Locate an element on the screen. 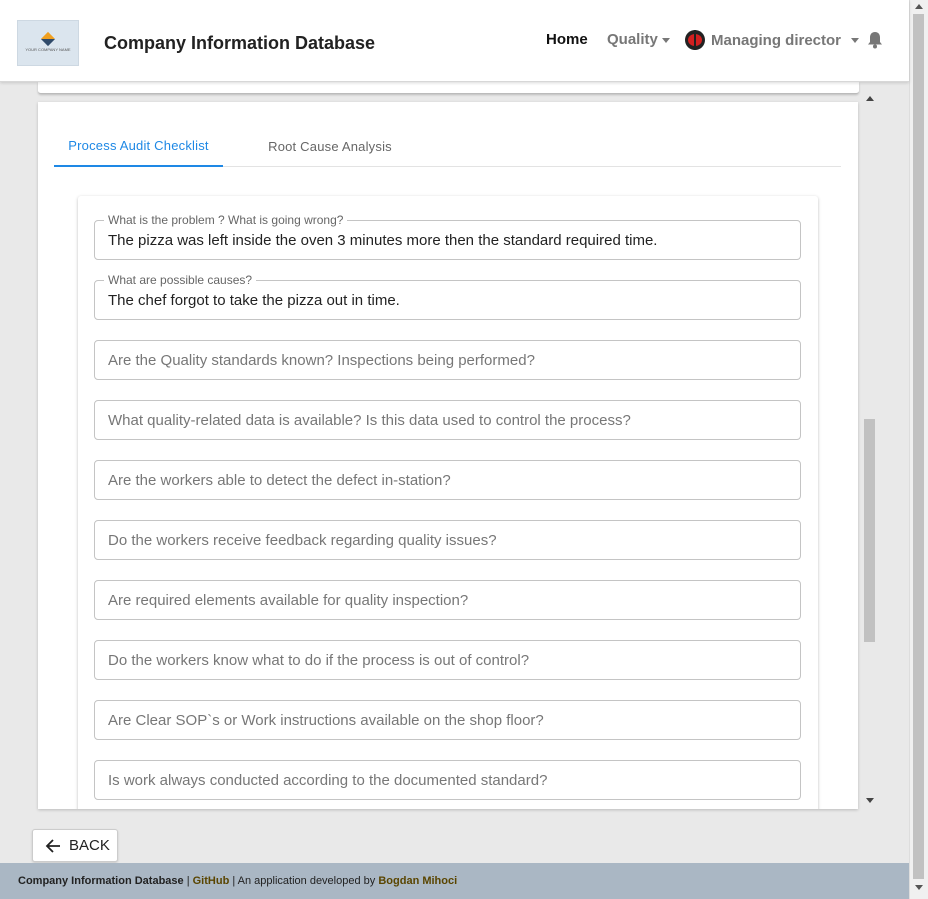 The height and width of the screenshot is (899, 928). tab-process-audit-checklist: Process Audit Checklist is located at coordinates (138, 146).